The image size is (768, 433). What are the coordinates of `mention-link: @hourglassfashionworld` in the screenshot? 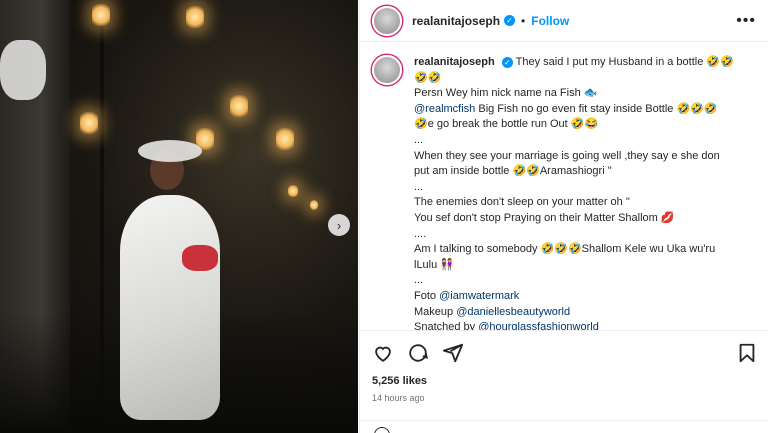 It's located at (538, 325).